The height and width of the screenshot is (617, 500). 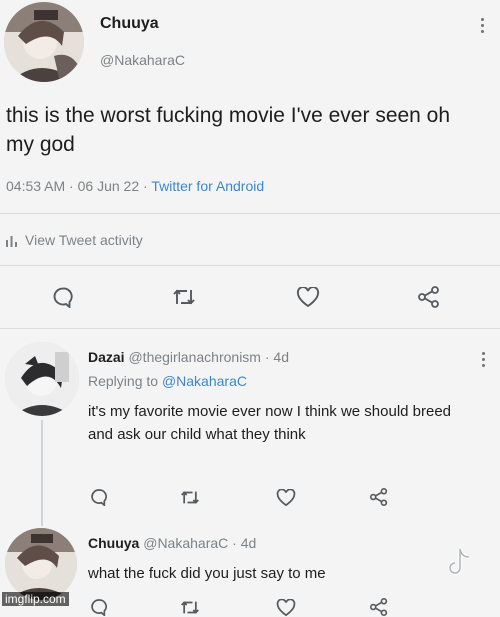 I want to click on replying-to: Replying to @NakaharaC, so click(x=167, y=381).